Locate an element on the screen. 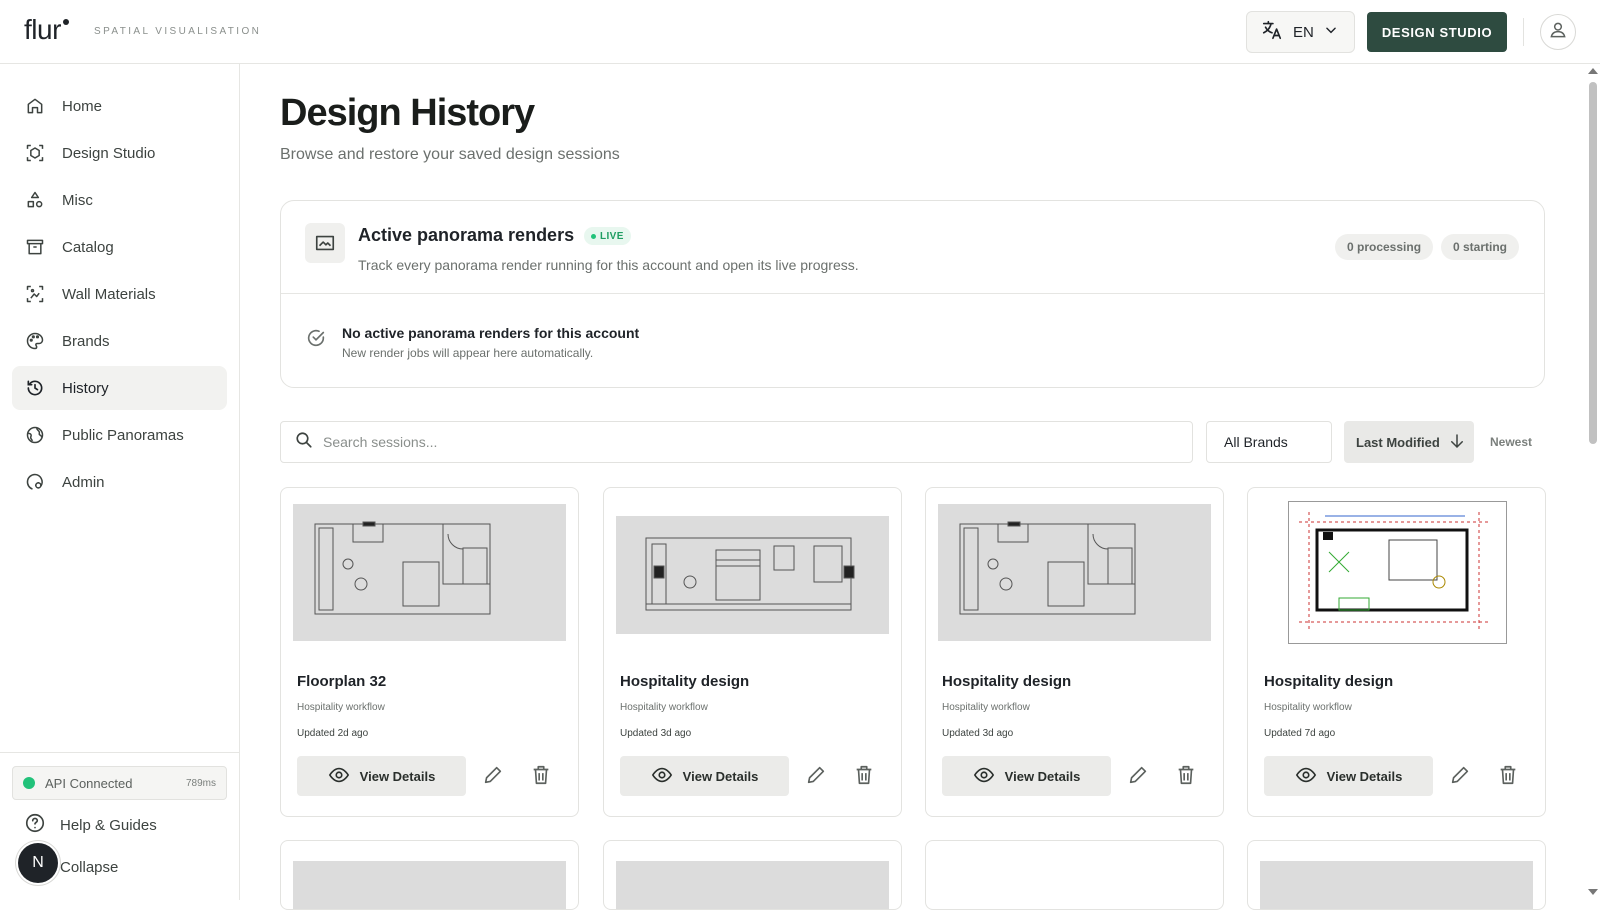 This screenshot has height=910, width=1600. api-status: API Connected 789ms is located at coordinates (119, 783).